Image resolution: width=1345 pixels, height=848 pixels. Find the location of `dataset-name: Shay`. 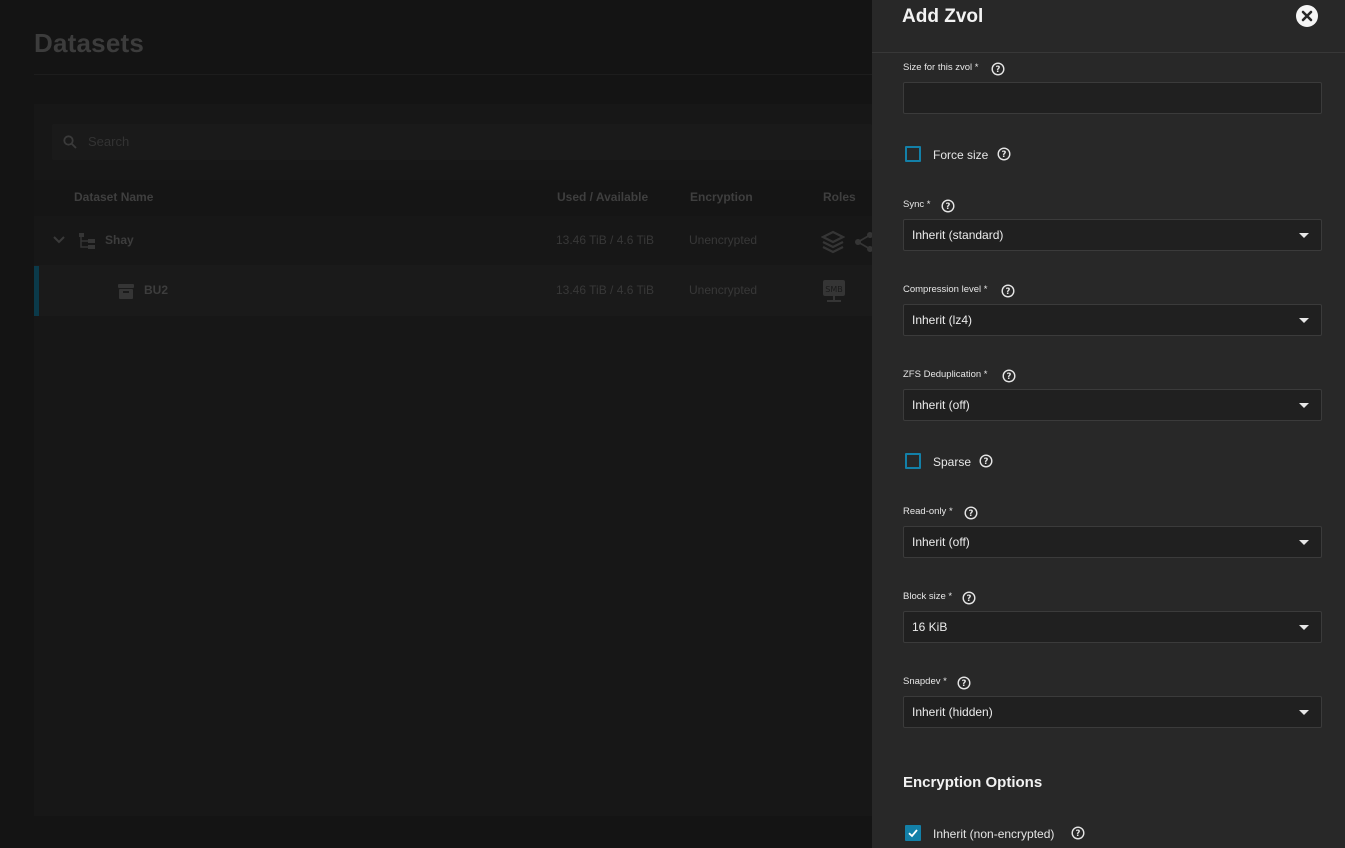

dataset-name: Shay is located at coordinates (119, 240).